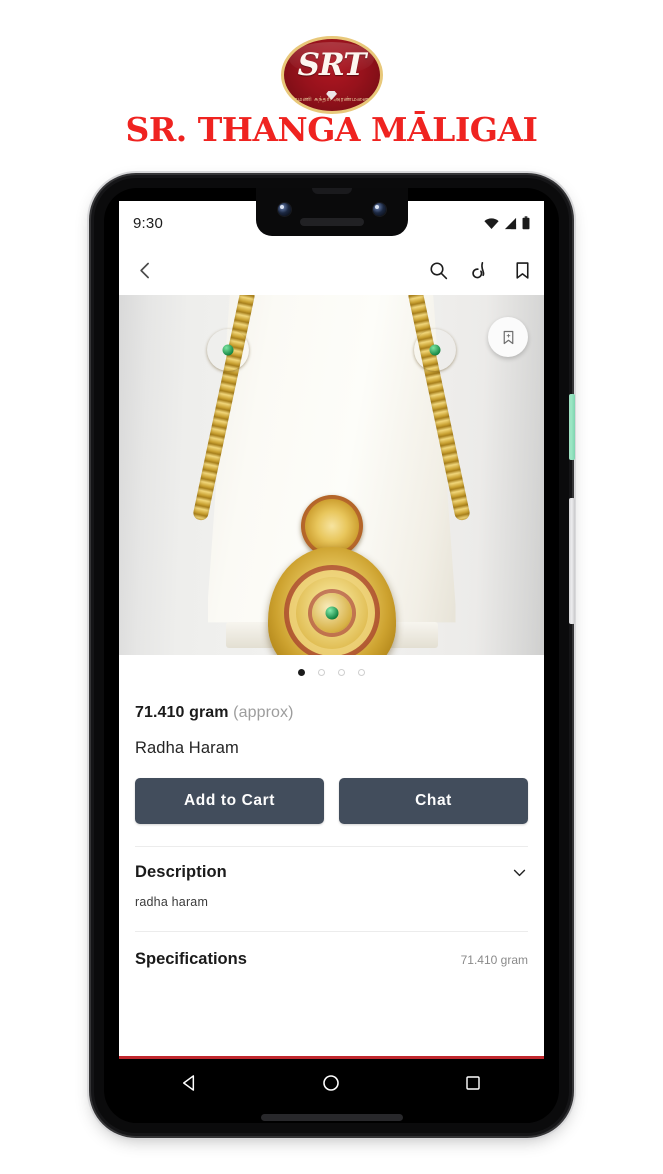  What do you see at coordinates (331, 222) in the screenshot?
I see `earpiece-speaker` at bounding box center [331, 222].